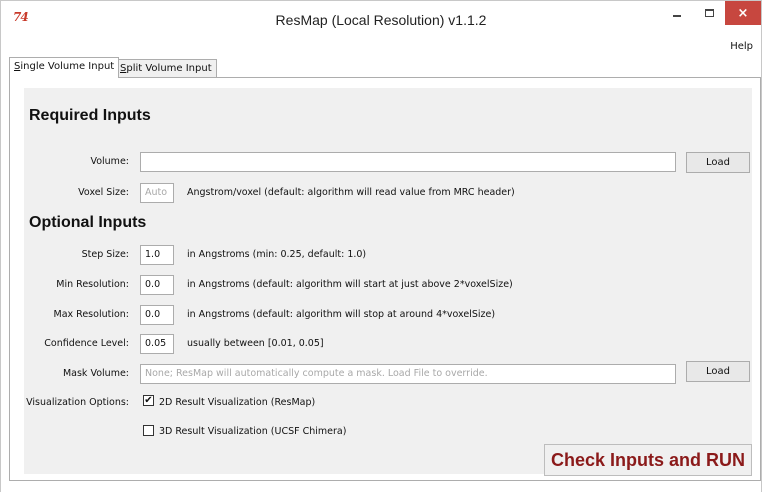  What do you see at coordinates (255, 343) in the screenshot?
I see `confidence-level-hint: usually between [0.01, 0.05]` at bounding box center [255, 343].